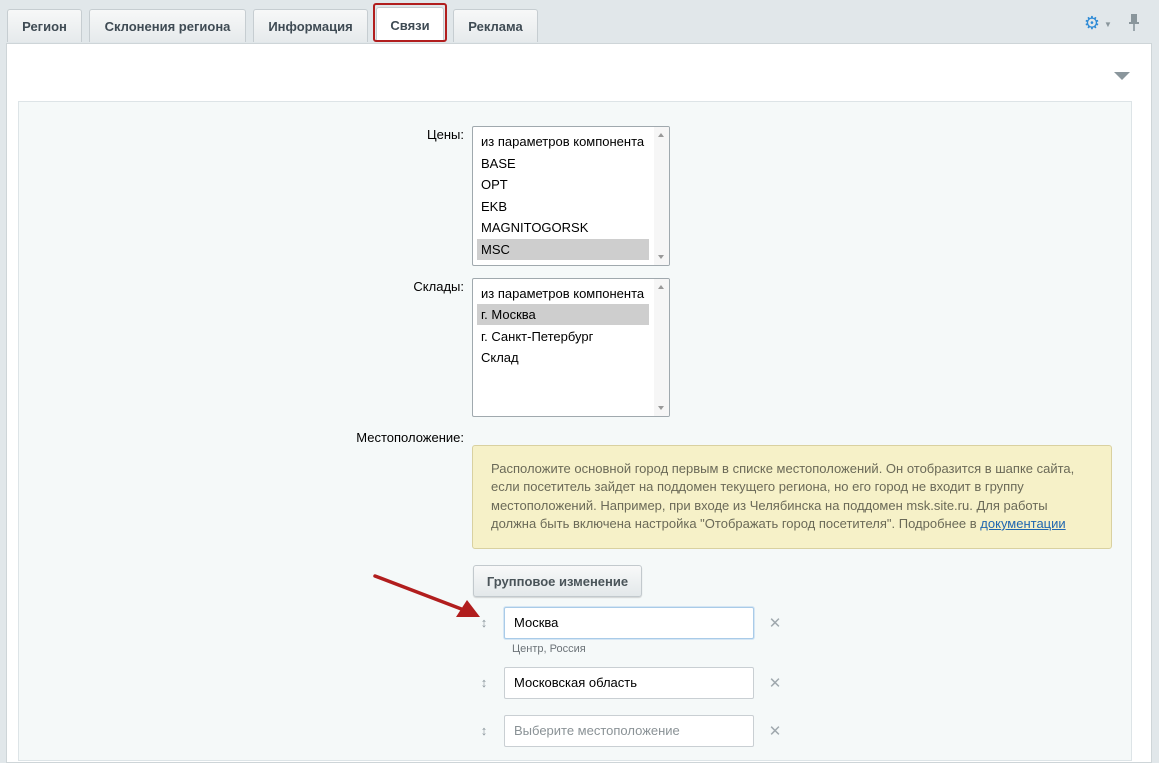 Image resolution: width=1159 pixels, height=763 pixels. I want to click on prices-option: OPT, so click(563, 184).